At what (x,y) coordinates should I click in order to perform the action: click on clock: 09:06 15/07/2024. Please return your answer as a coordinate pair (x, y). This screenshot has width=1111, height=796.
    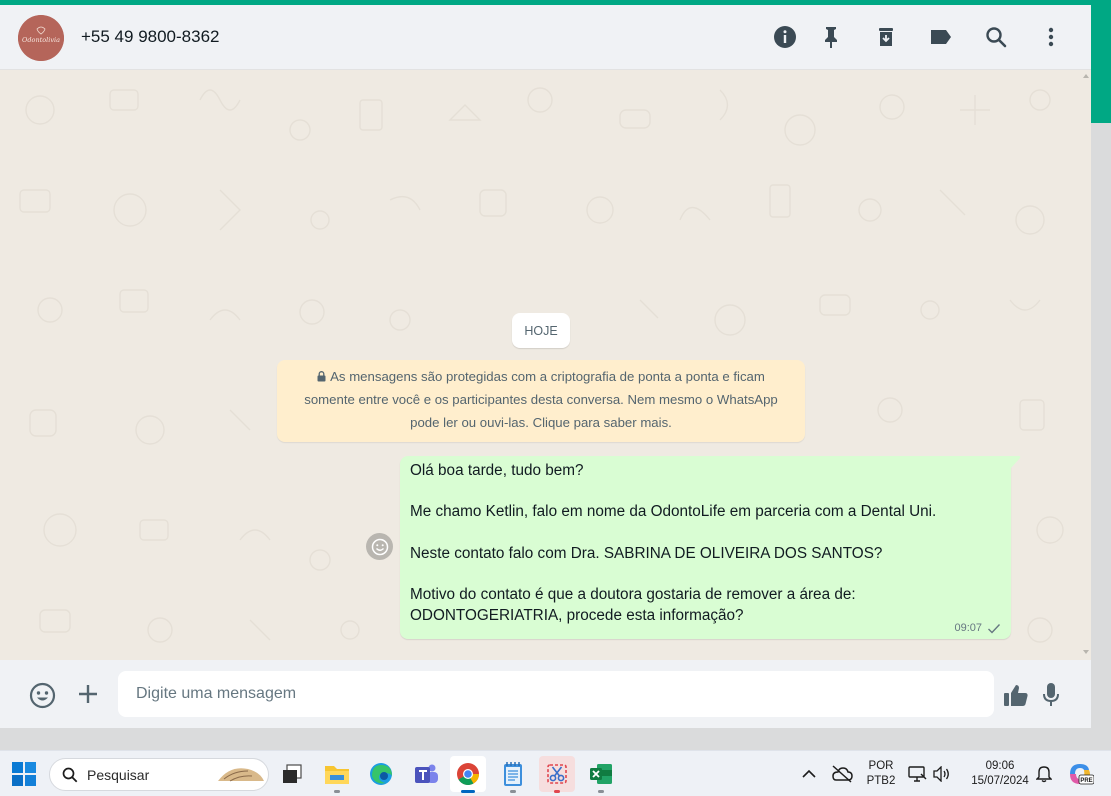
    Looking at the image, I should click on (1000, 774).